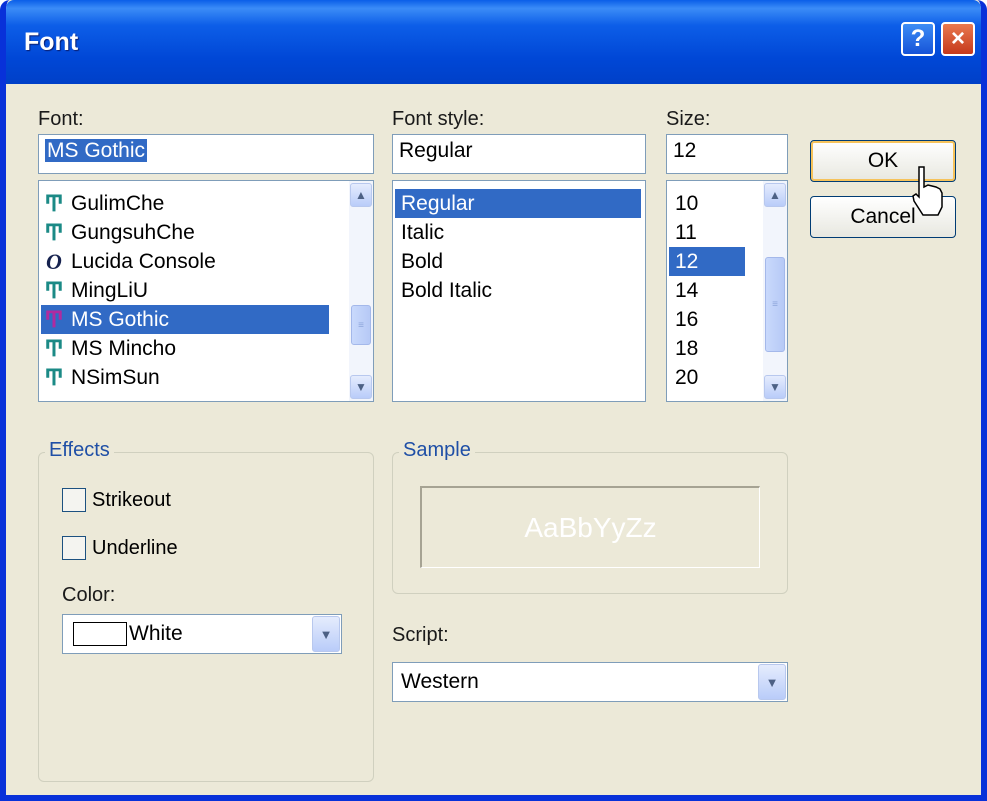 Image resolution: width=987 pixels, height=801 pixels. Describe the element at coordinates (54, 261) in the screenshot. I see `opentype-icon: O` at that location.